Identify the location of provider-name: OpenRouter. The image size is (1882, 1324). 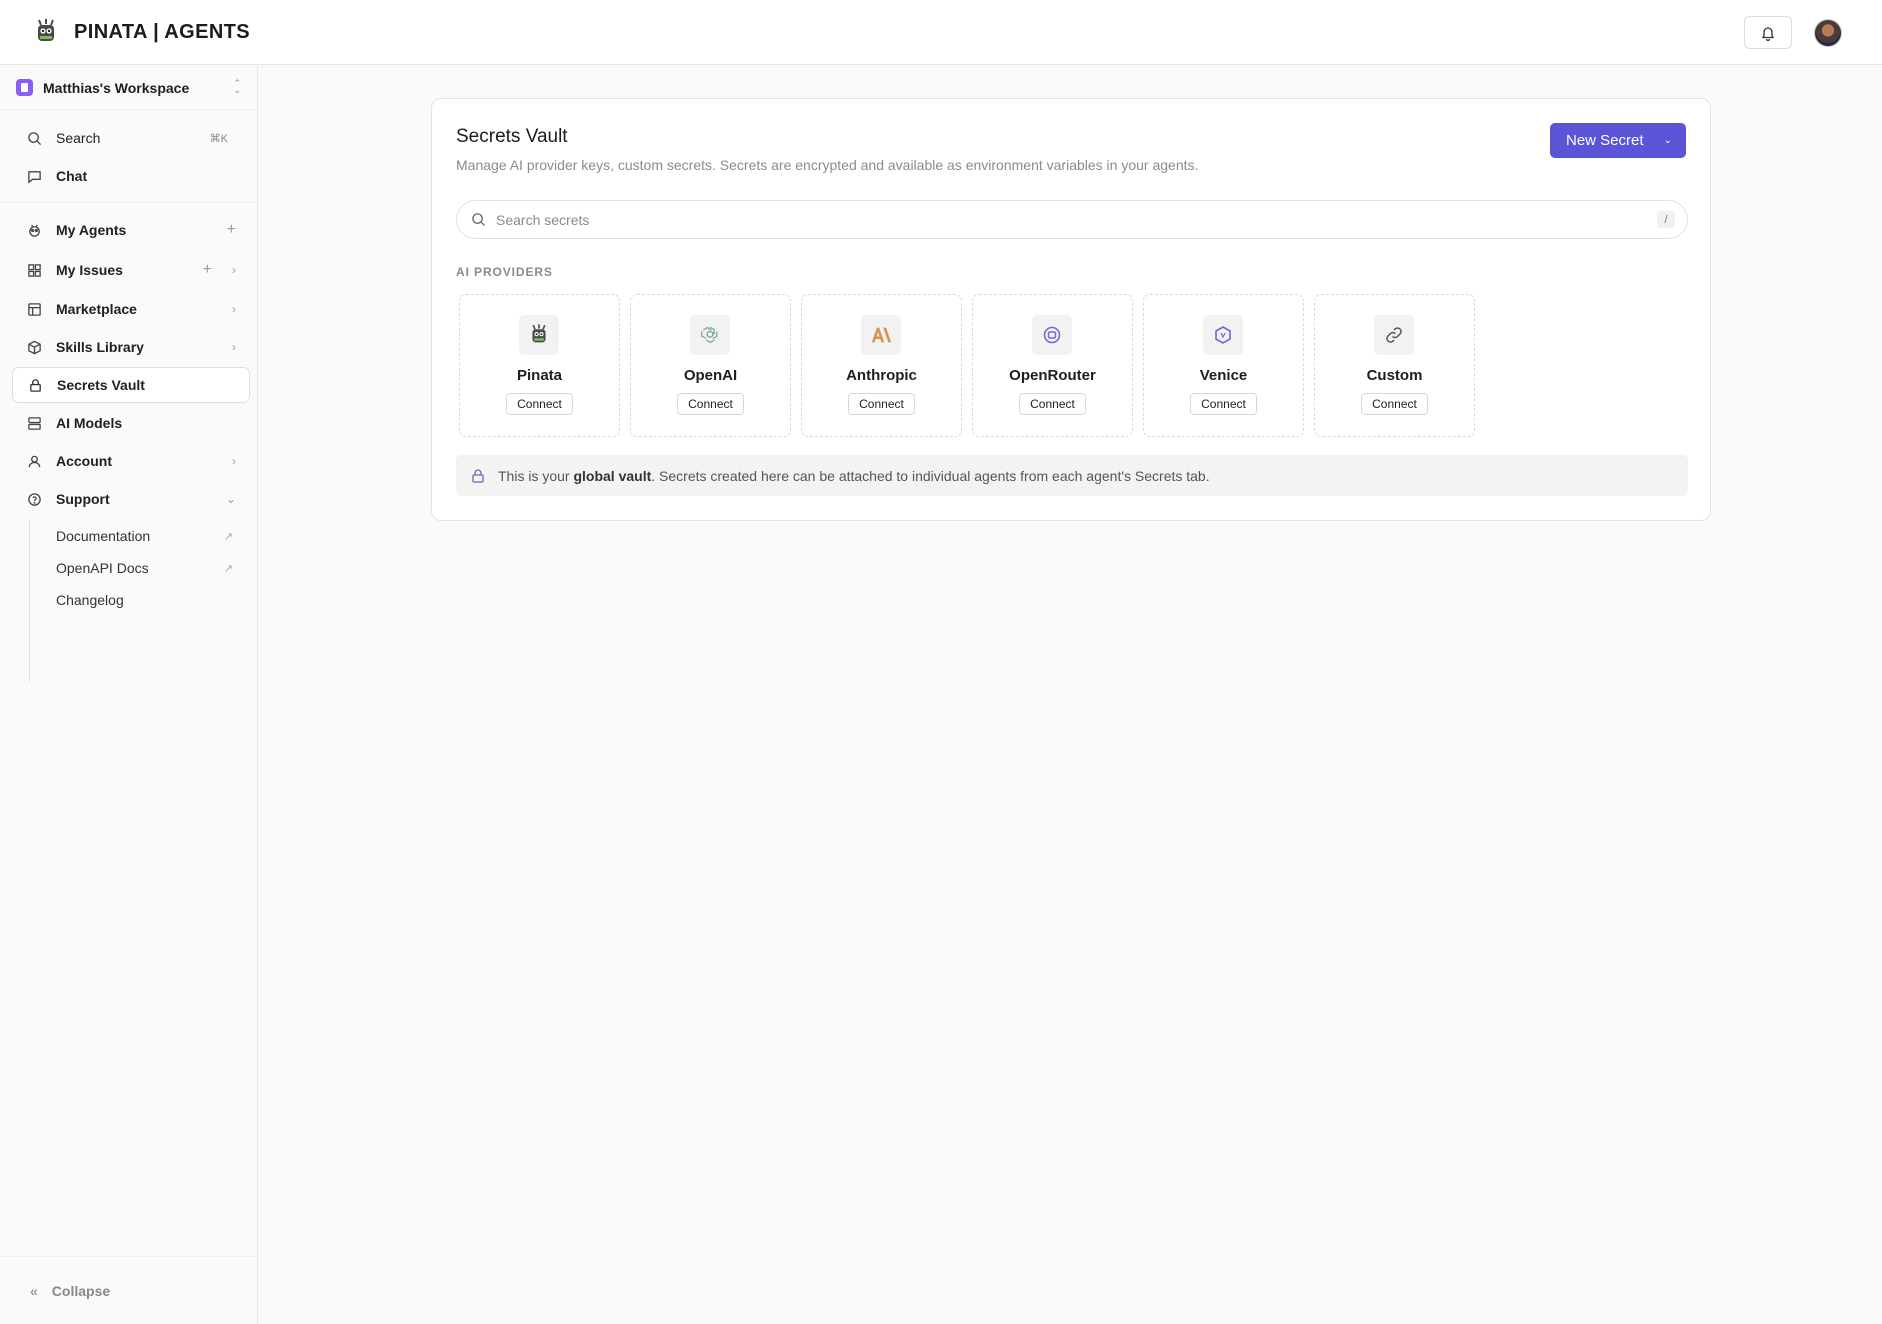
(1052, 375).